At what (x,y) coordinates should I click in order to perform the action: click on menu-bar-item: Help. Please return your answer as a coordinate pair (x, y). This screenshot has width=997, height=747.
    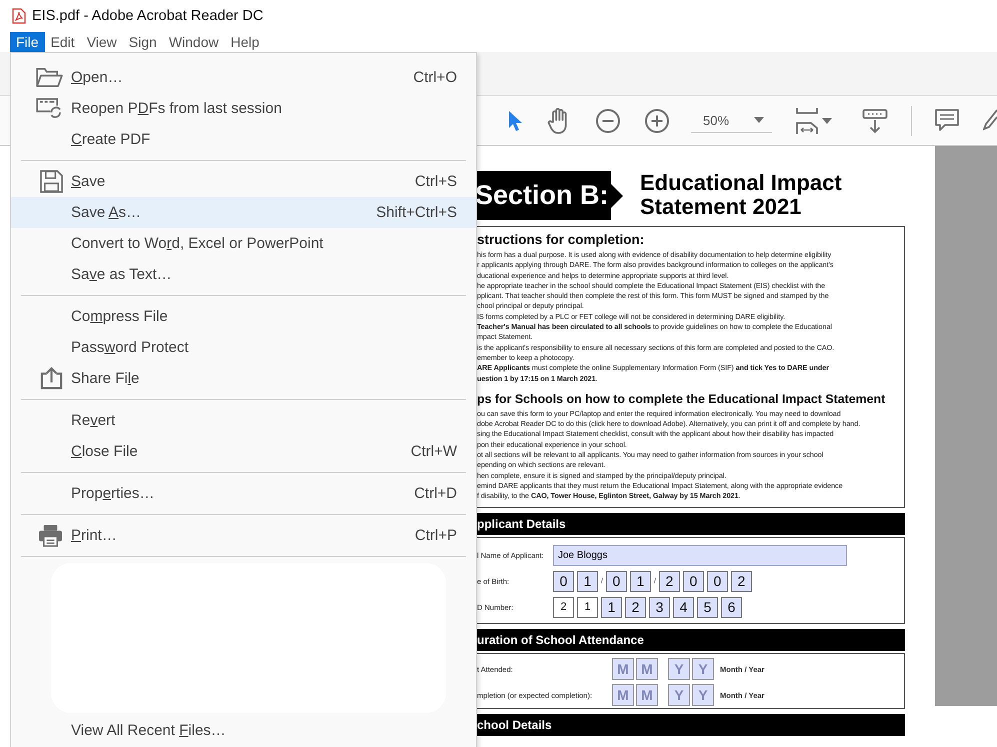
    Looking at the image, I should click on (245, 42).